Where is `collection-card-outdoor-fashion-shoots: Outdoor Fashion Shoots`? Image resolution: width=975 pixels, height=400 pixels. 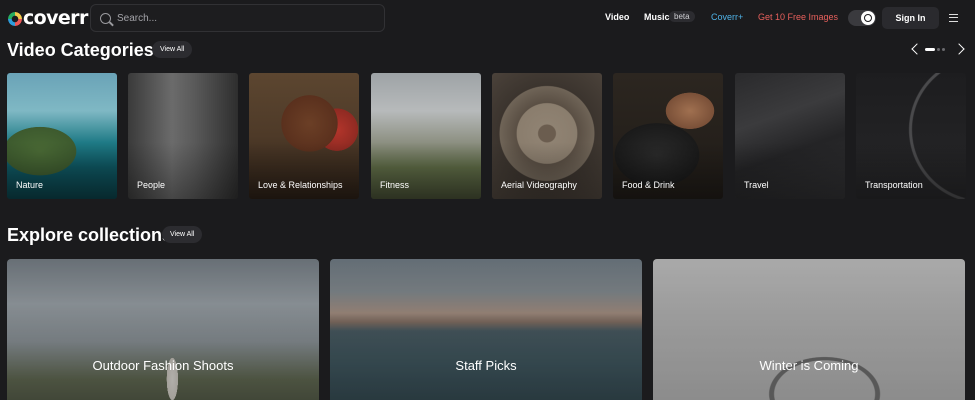
collection-card-outdoor-fashion-shoots: Outdoor Fashion Shoots is located at coordinates (163, 329).